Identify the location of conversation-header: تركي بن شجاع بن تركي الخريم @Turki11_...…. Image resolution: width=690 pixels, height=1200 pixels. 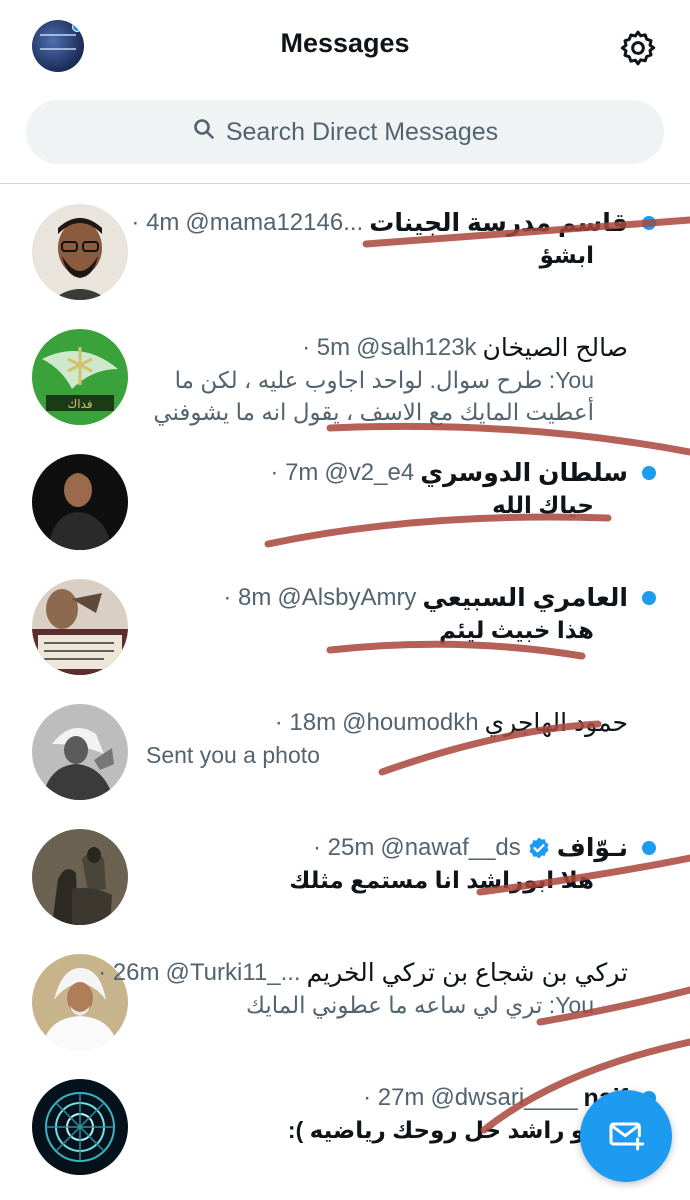
(363, 973).